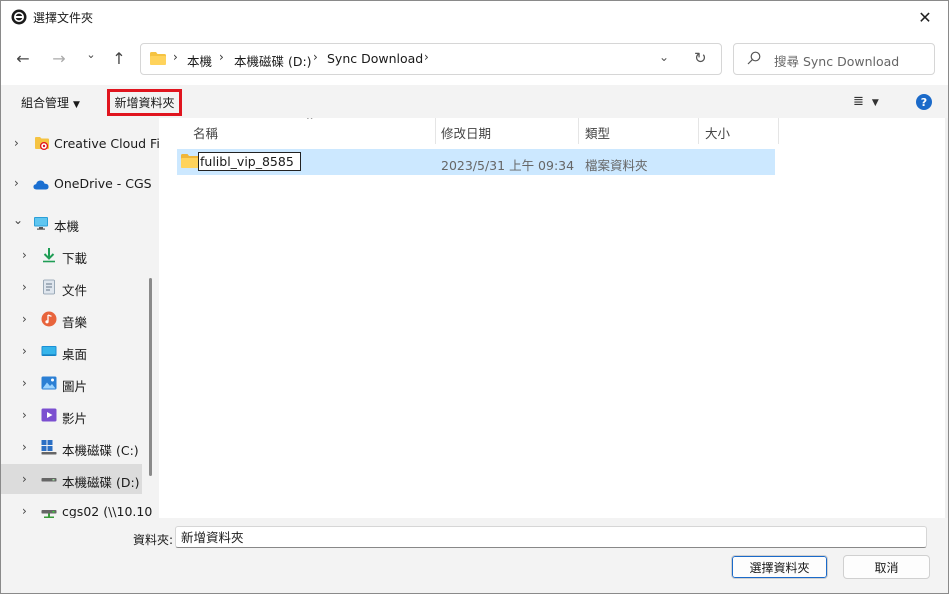  I want to click on arrow-right-icon: →, so click(59, 58).